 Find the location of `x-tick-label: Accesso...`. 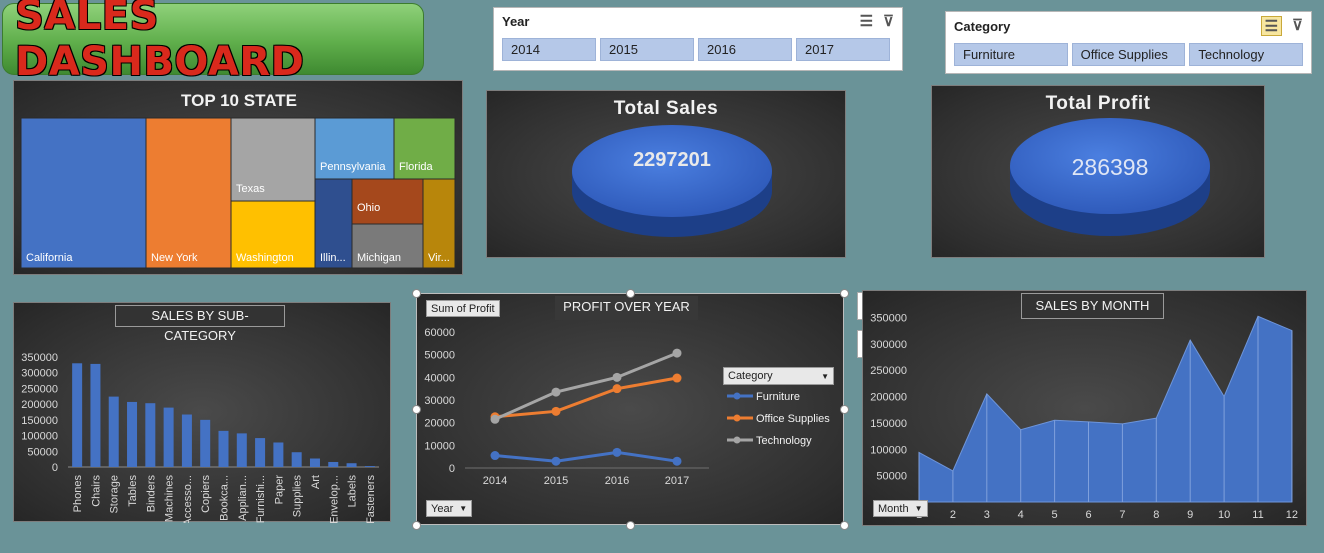

x-tick-label: Accesso... is located at coordinates (188, 499).